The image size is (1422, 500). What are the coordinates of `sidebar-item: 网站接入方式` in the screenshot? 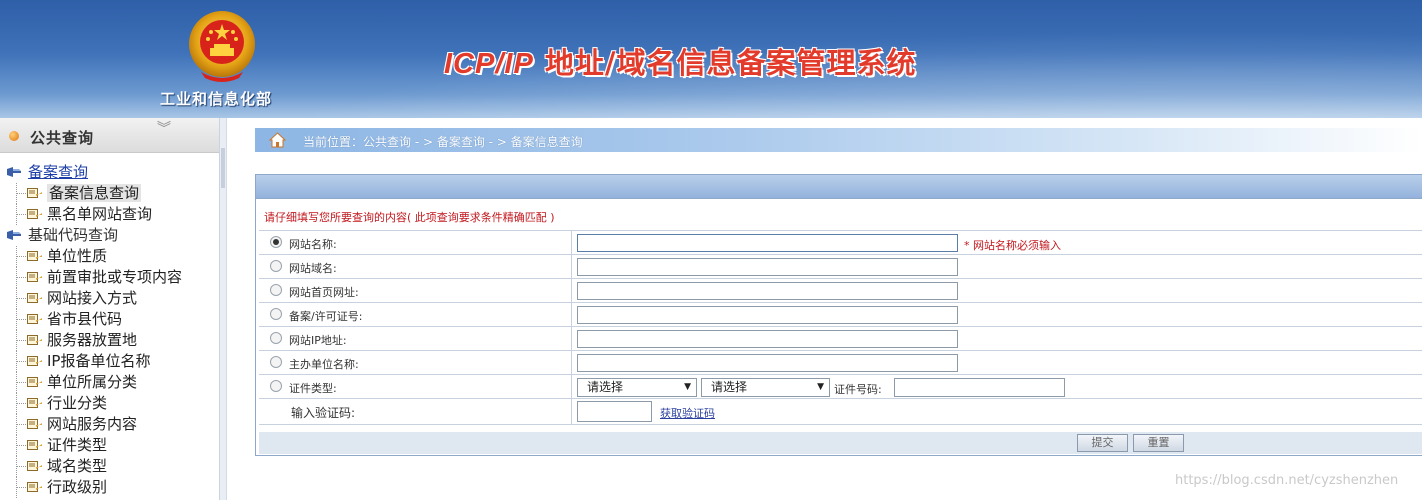 It's located at (109, 298).